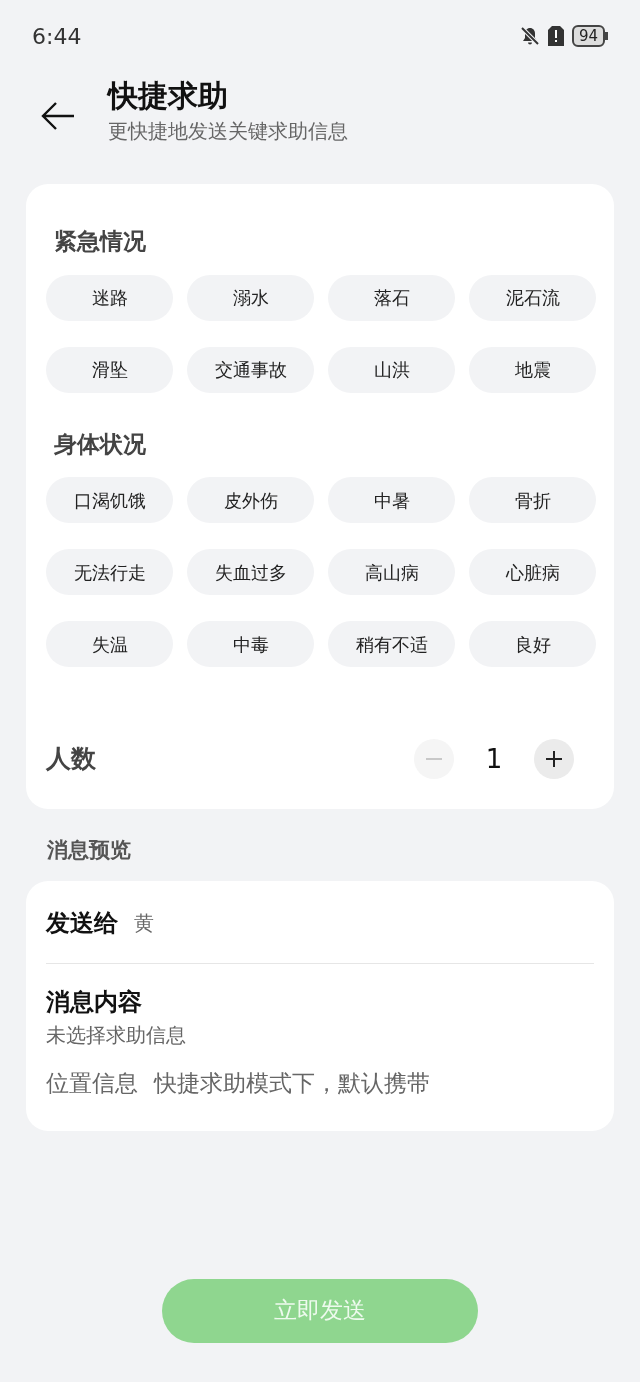  I want to click on option-chip: 溺水, so click(250, 297).